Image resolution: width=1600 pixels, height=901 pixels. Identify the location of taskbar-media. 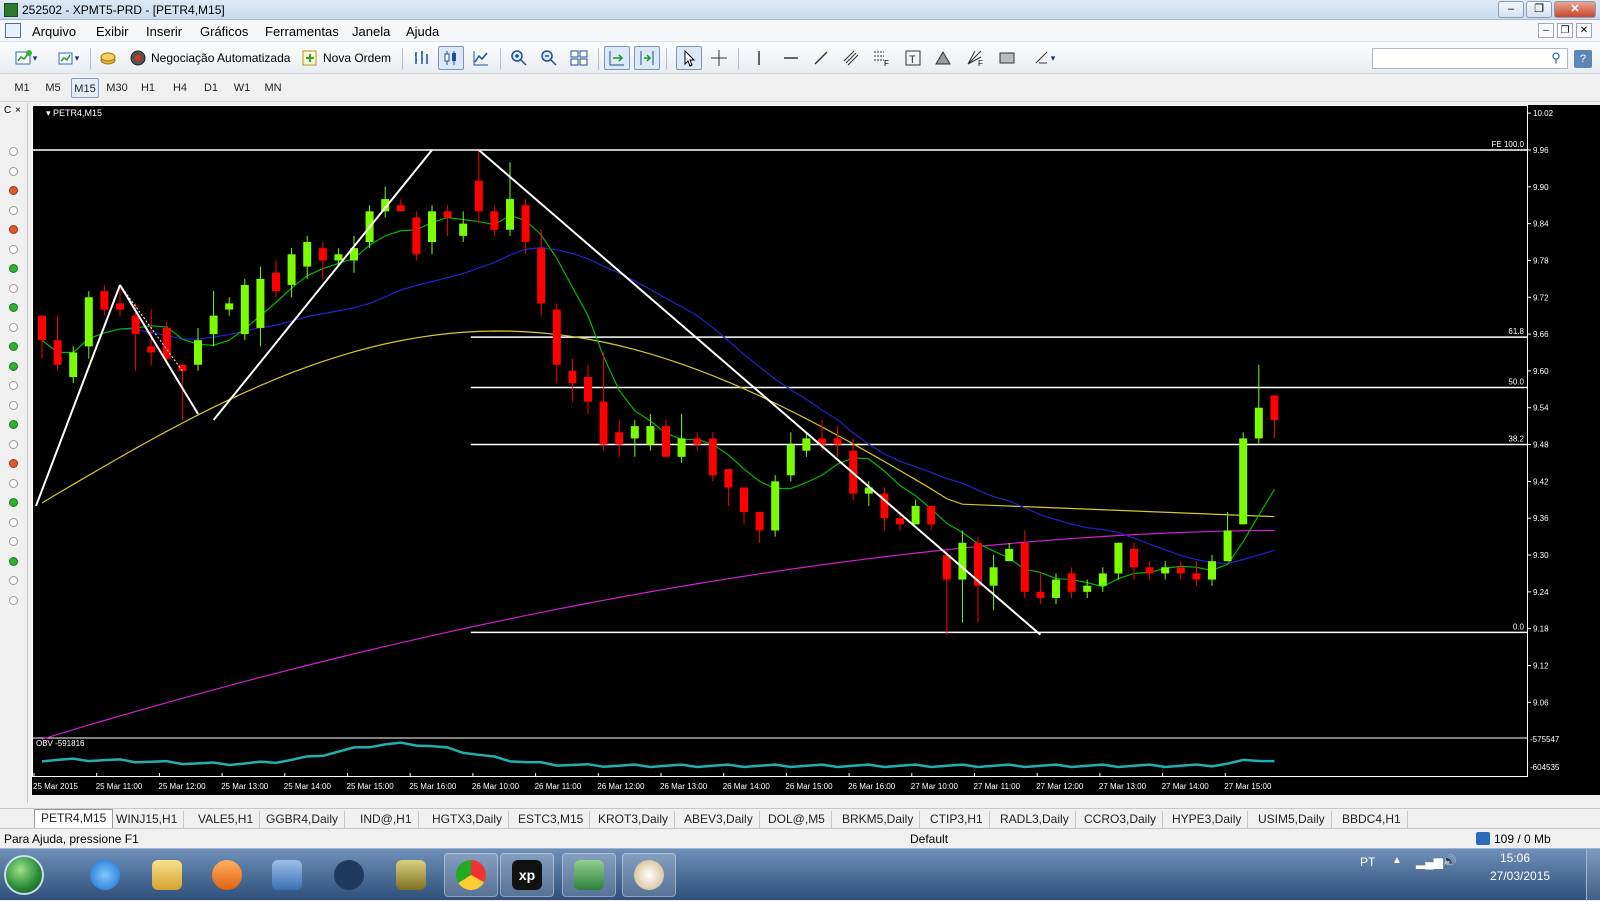
(227, 875).